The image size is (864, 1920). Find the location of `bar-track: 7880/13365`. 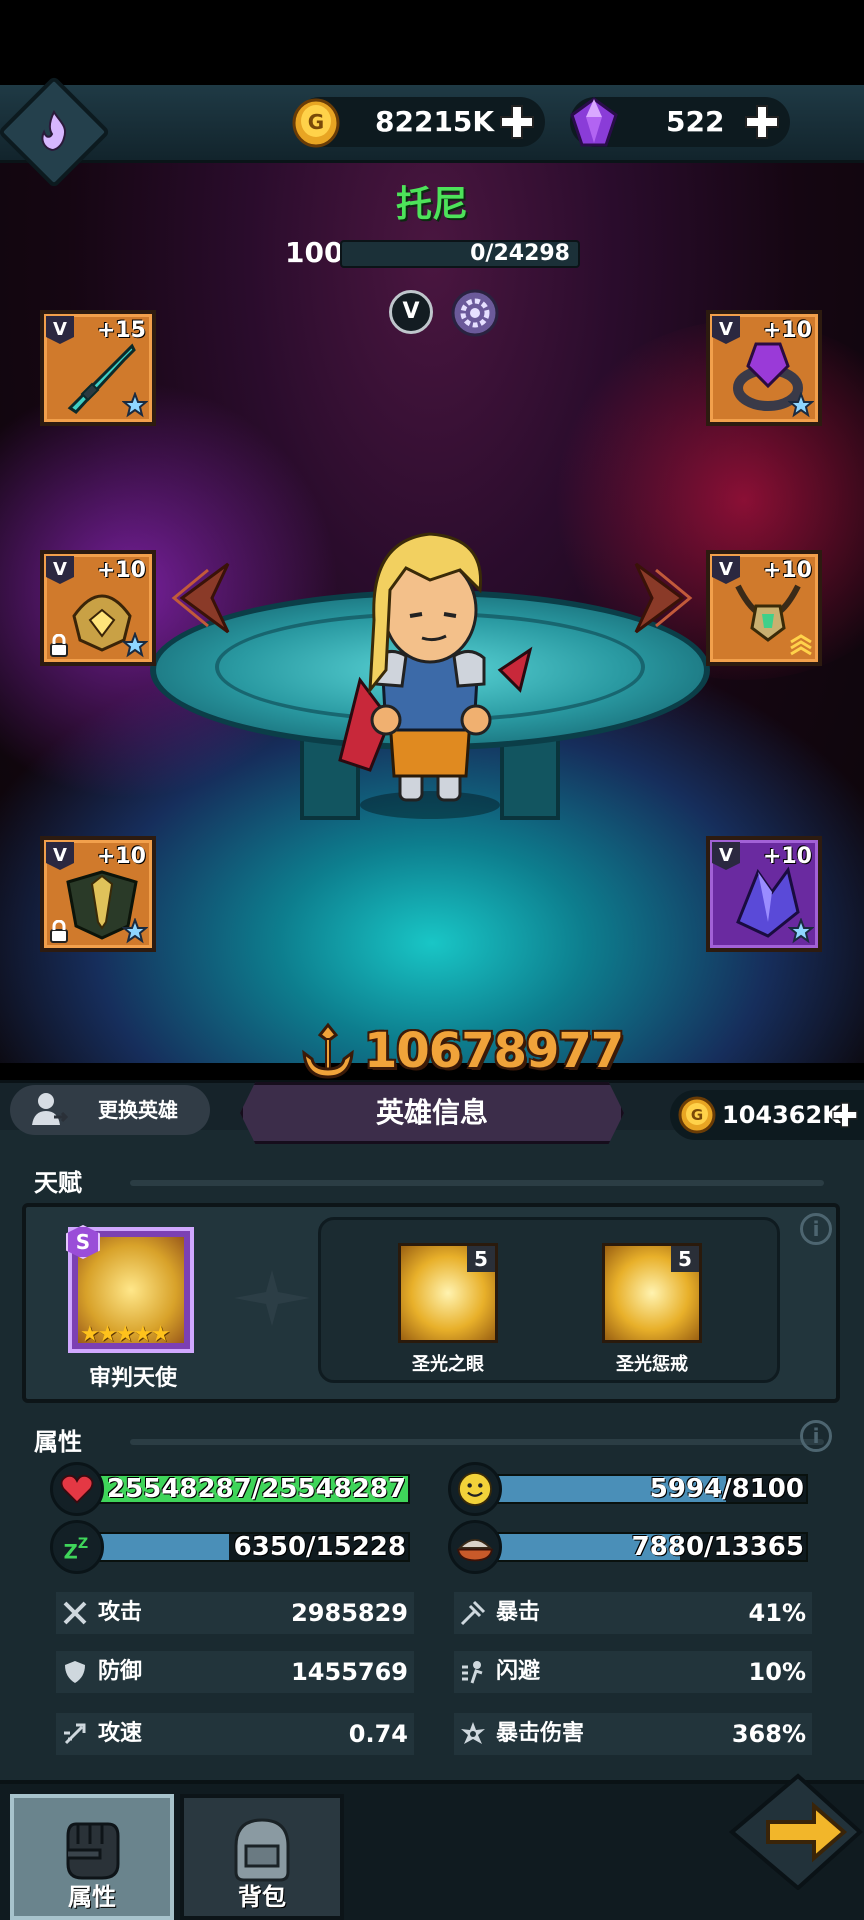

bar-track: 7880/13365 is located at coordinates (652, 1547).